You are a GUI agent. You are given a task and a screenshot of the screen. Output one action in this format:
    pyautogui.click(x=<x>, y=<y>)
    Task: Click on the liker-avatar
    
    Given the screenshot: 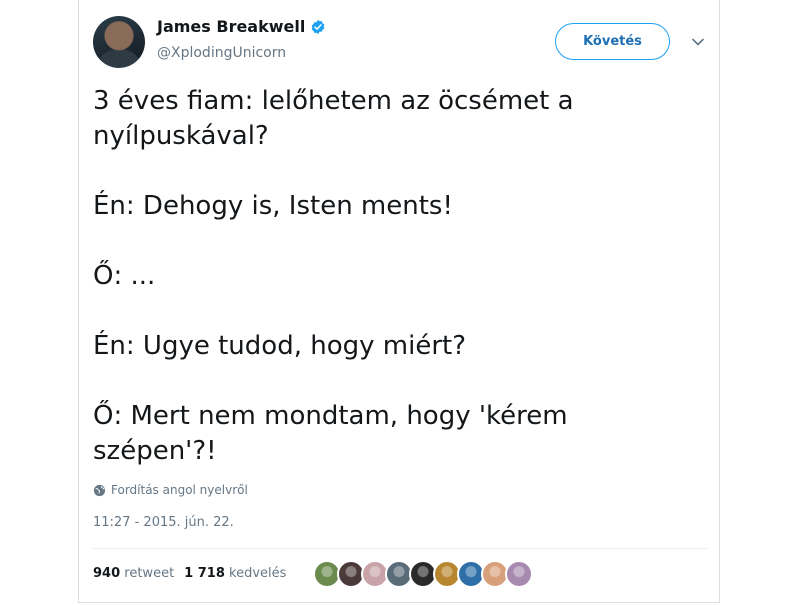 What is the action you would take?
    pyautogui.click(x=519, y=574)
    